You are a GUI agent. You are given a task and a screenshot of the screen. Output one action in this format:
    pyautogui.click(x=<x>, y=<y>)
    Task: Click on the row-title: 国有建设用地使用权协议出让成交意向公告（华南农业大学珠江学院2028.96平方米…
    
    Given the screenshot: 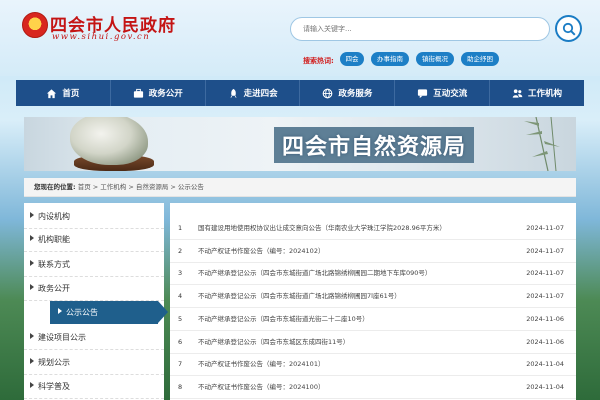 What is the action you would take?
    pyautogui.click(x=358, y=228)
    